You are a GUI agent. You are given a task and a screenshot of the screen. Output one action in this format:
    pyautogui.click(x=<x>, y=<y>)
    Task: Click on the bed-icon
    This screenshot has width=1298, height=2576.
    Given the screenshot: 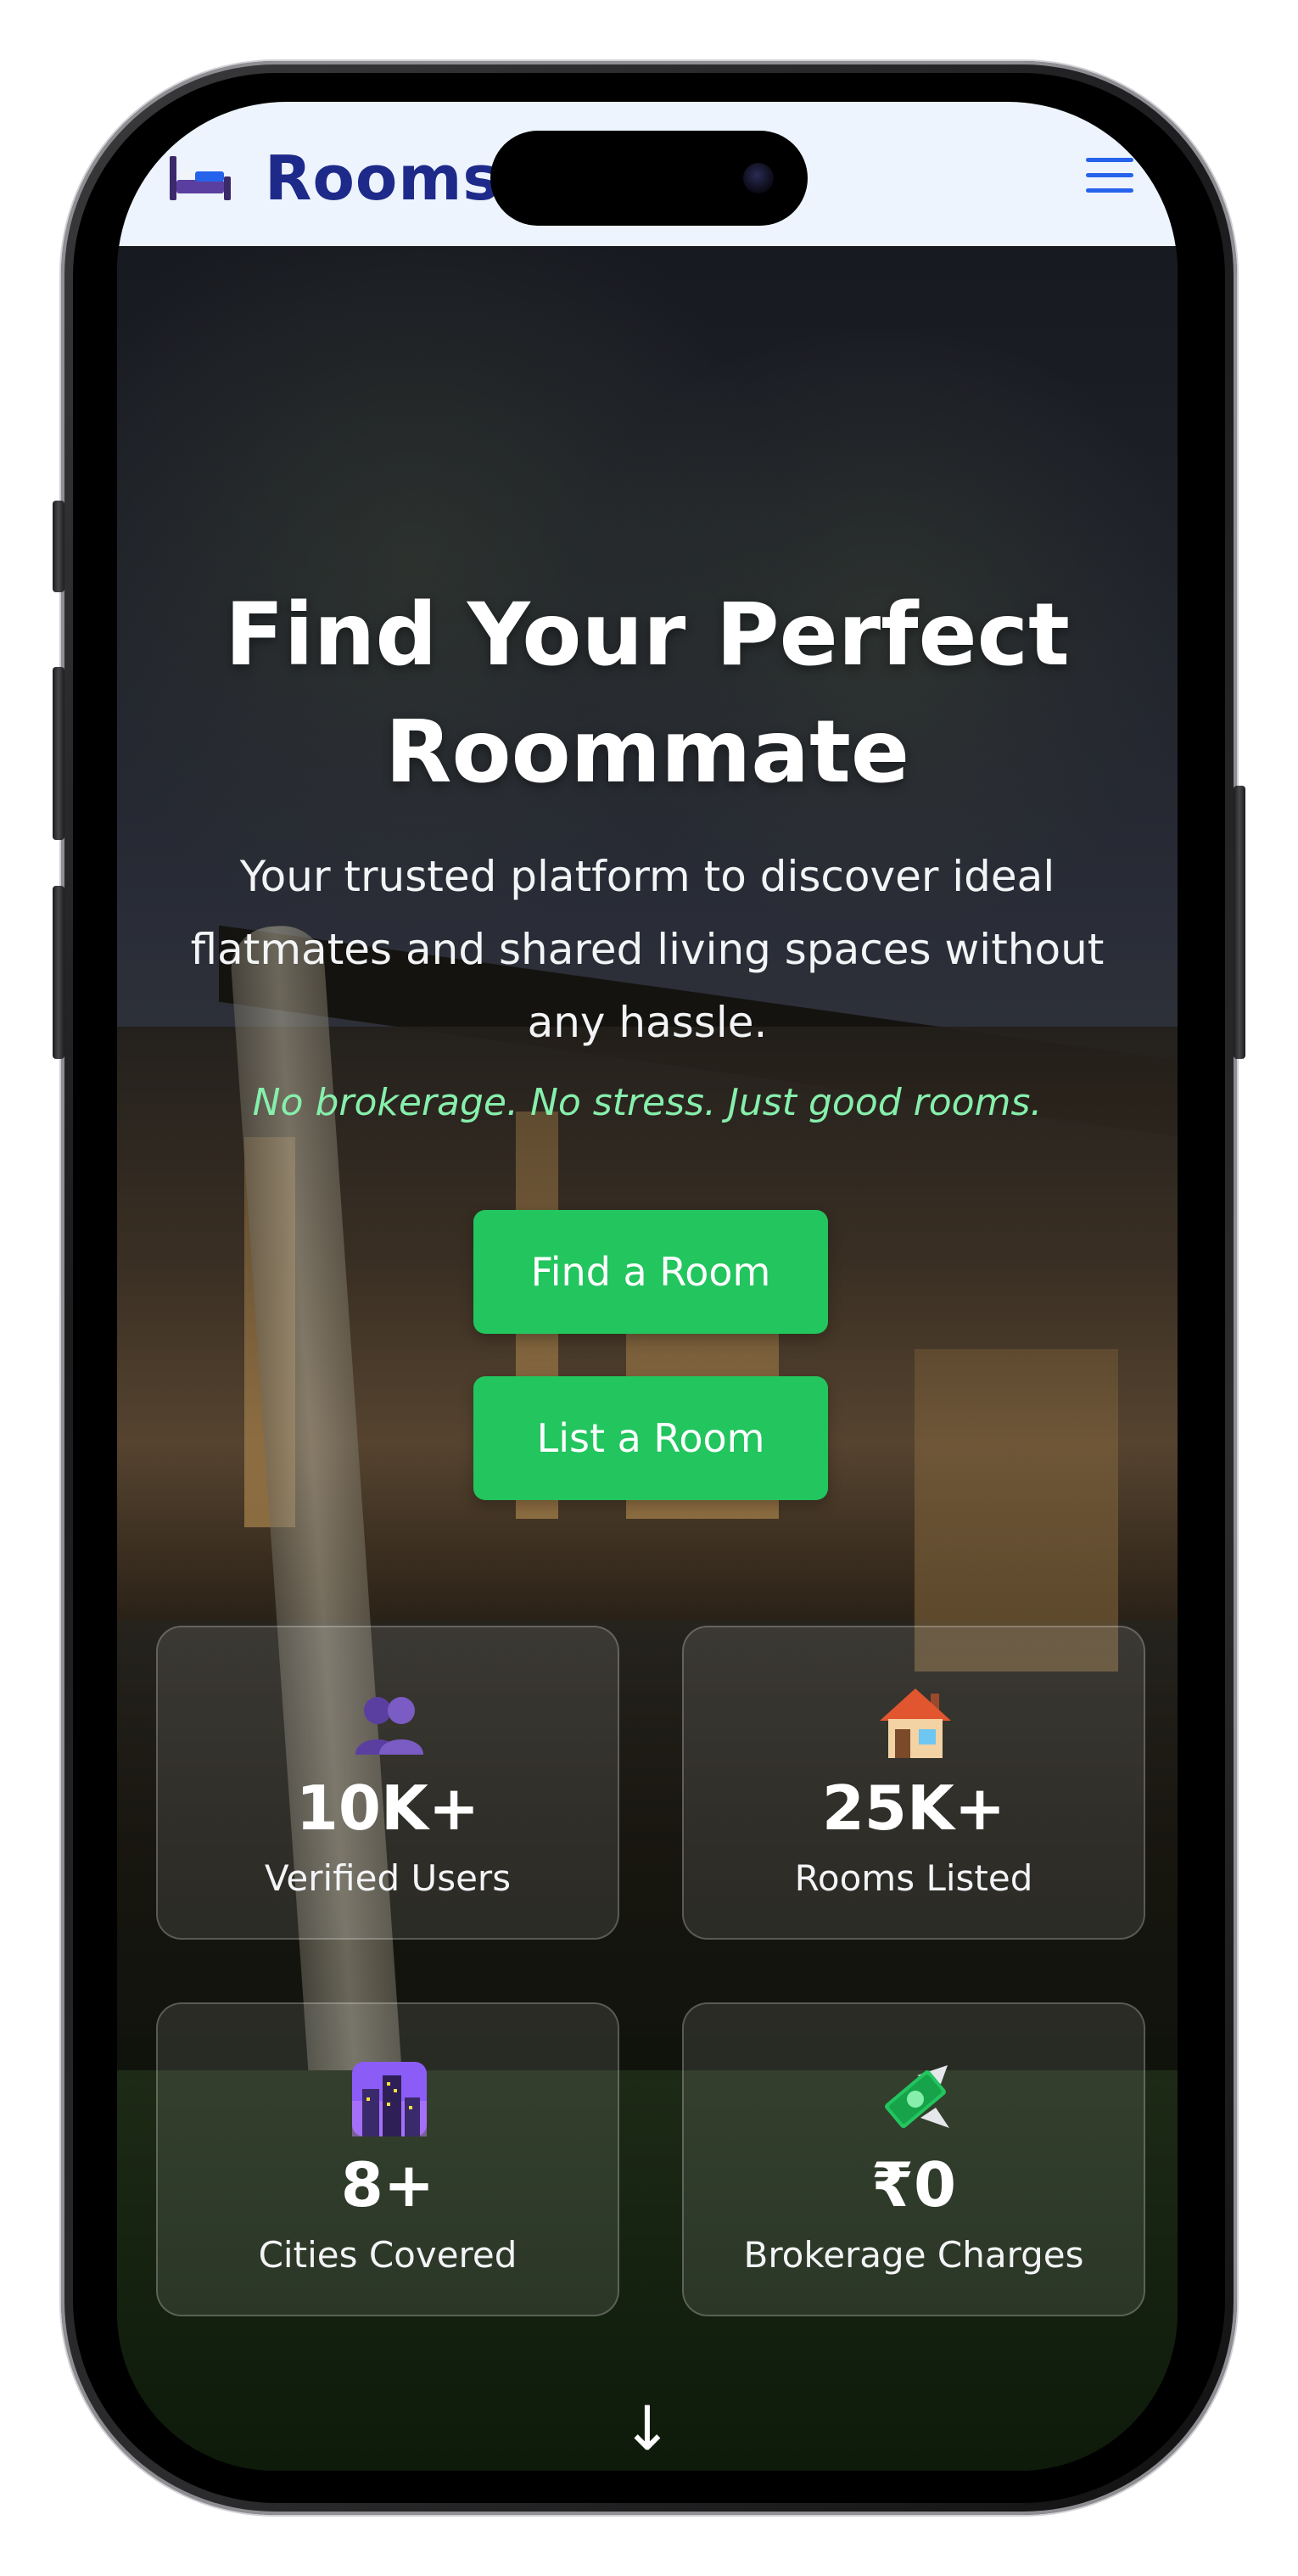 What is the action you would take?
    pyautogui.click(x=200, y=178)
    